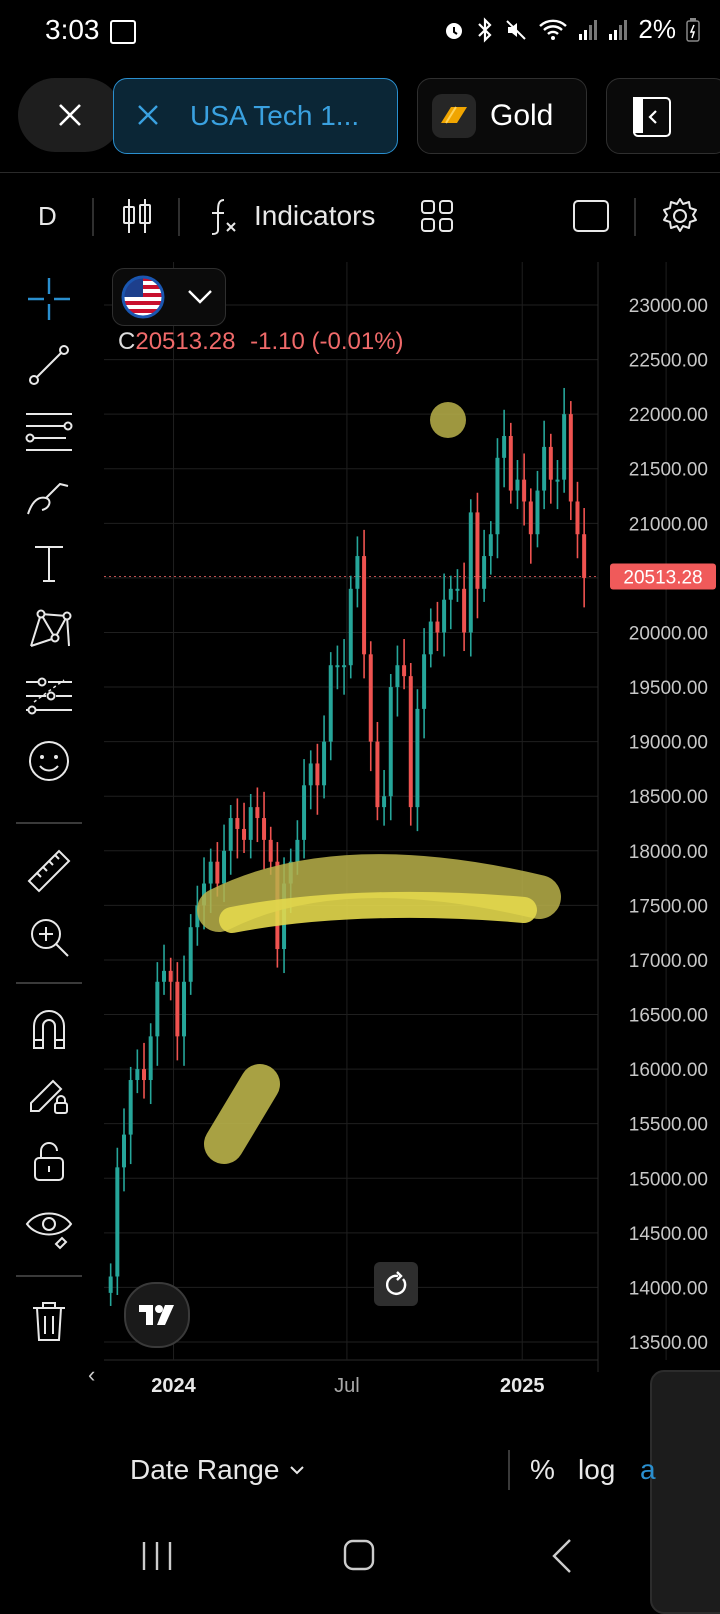  What do you see at coordinates (49, 1231) in the screenshot?
I see `eye-icon` at bounding box center [49, 1231].